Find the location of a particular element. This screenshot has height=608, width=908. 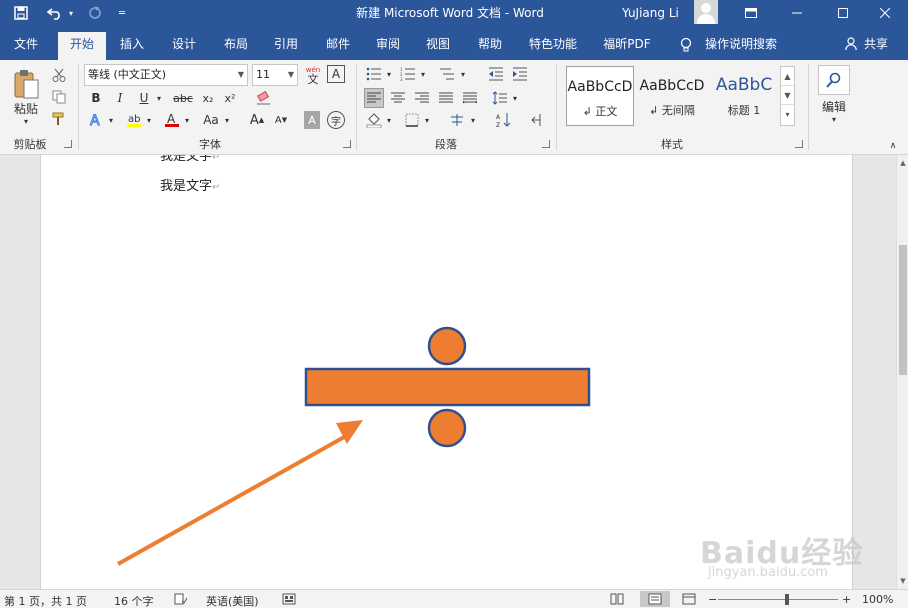

tab-help: 帮助 is located at coordinates (490, 46).